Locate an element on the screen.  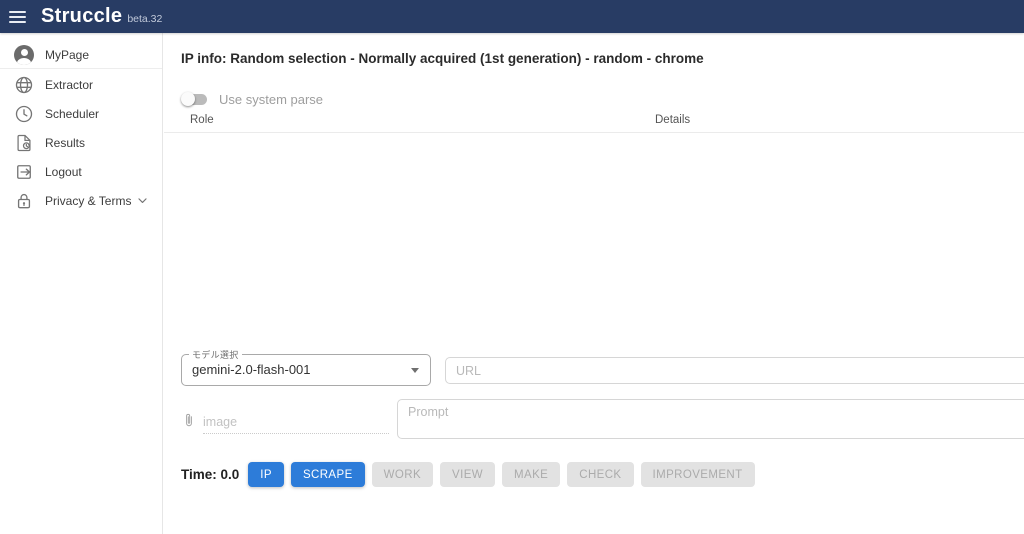
sidebar-item-privacy-terms: Privacy & Terms is located at coordinates (81, 200).